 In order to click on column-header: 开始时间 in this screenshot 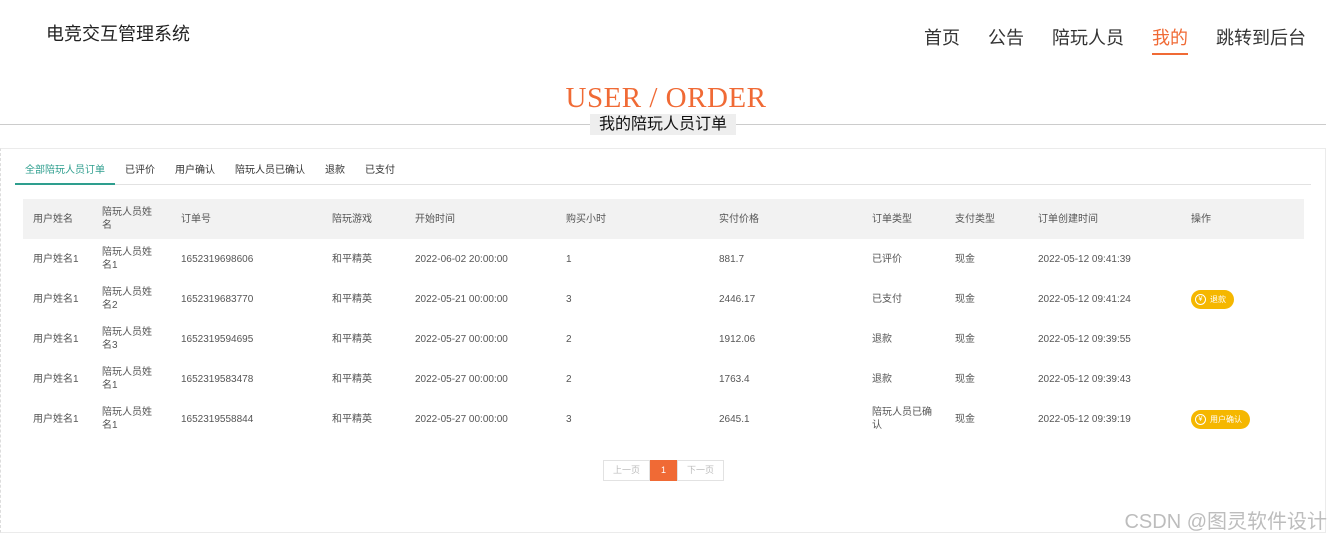, I will do `click(480, 219)`.